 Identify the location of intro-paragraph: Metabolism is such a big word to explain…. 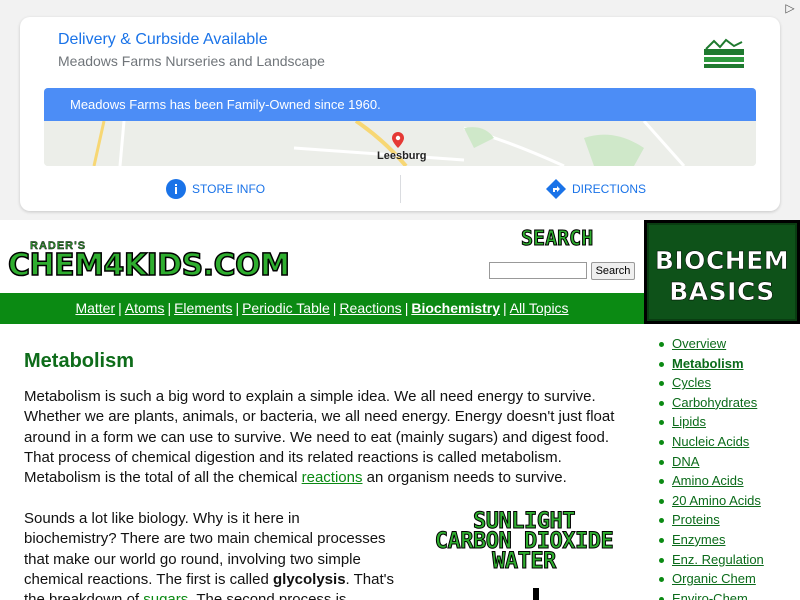
(324, 437).